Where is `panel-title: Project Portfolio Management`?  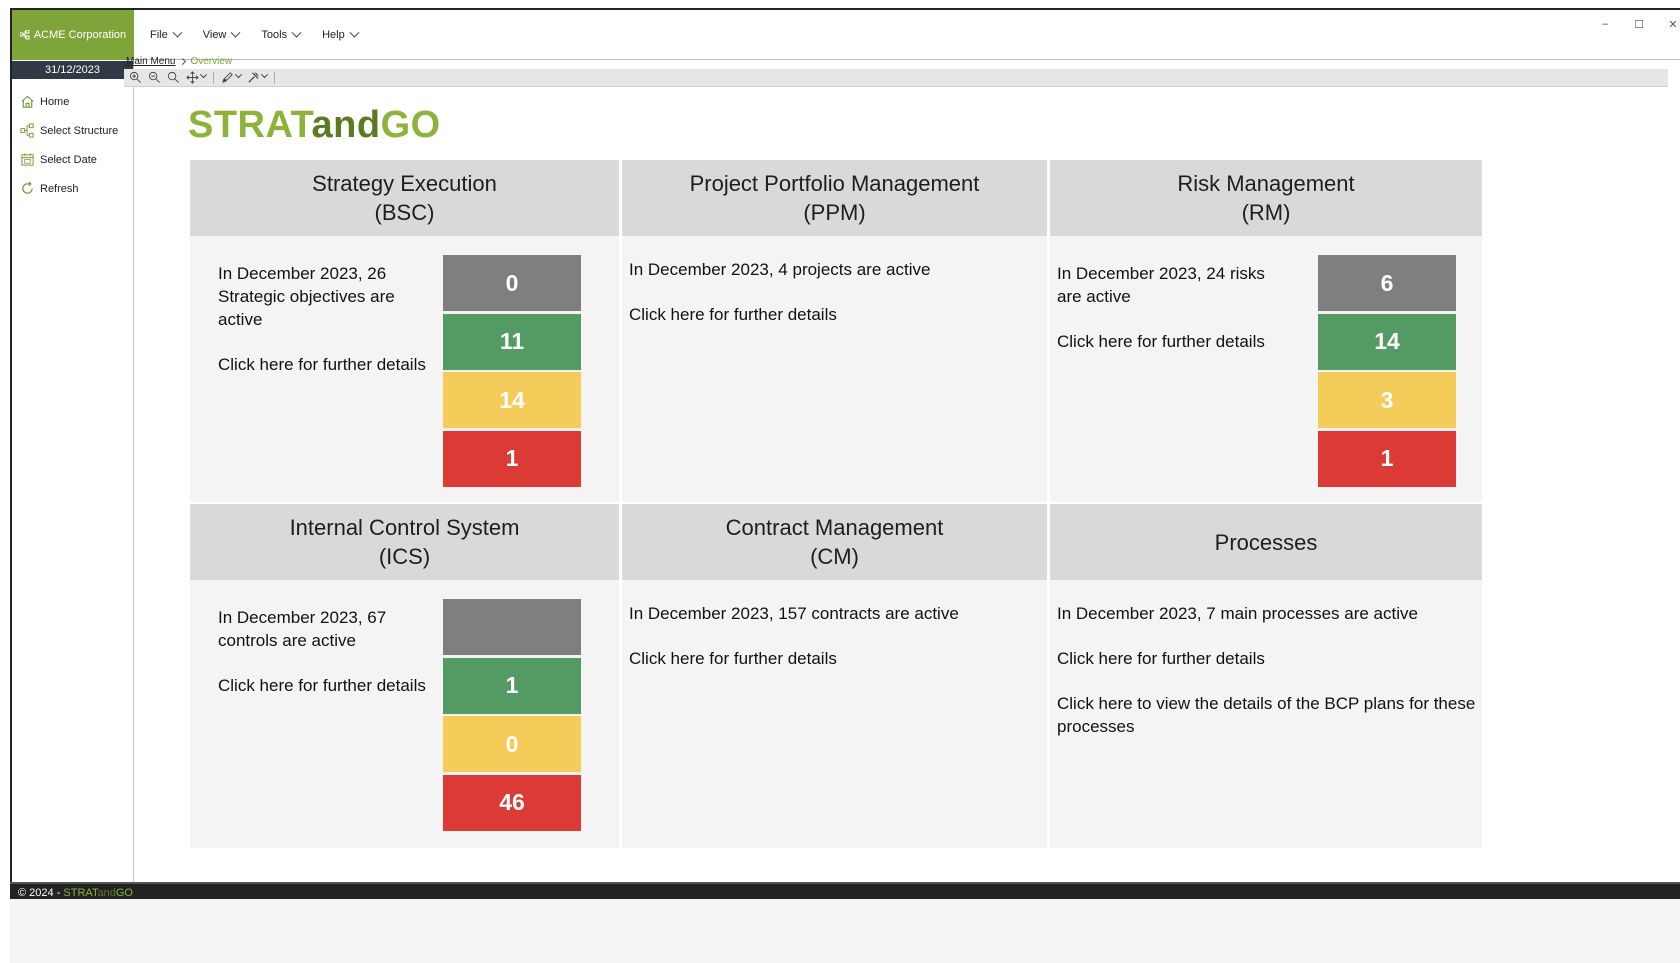
panel-title: Project Portfolio Management is located at coordinates (834, 183).